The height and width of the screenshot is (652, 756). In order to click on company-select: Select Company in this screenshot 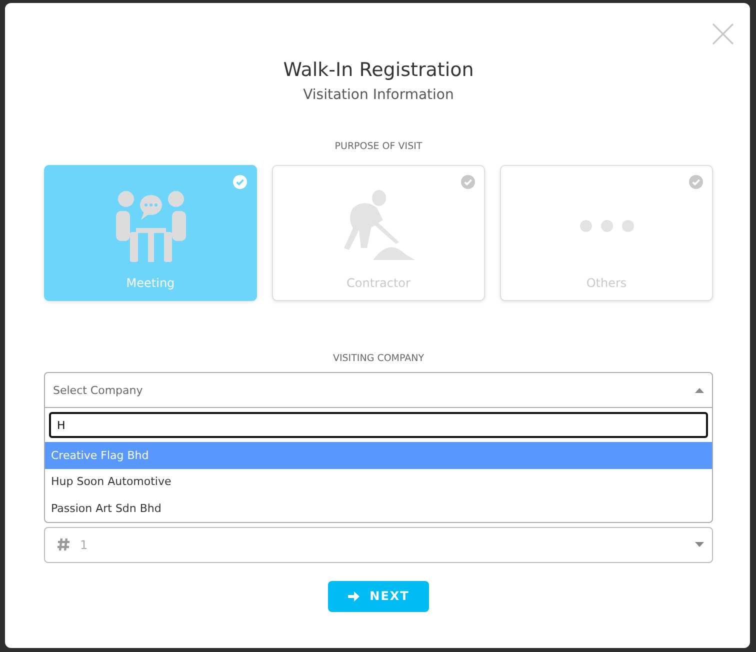, I will do `click(378, 390)`.